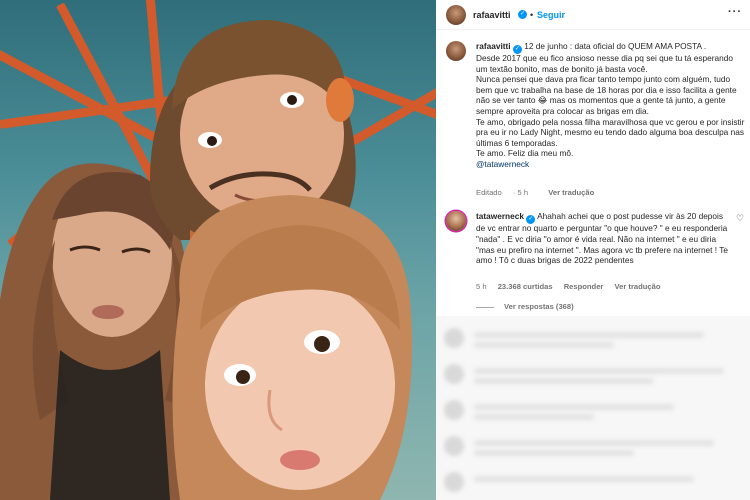 The image size is (750, 500). I want to click on comment-time: 5 h, so click(481, 286).